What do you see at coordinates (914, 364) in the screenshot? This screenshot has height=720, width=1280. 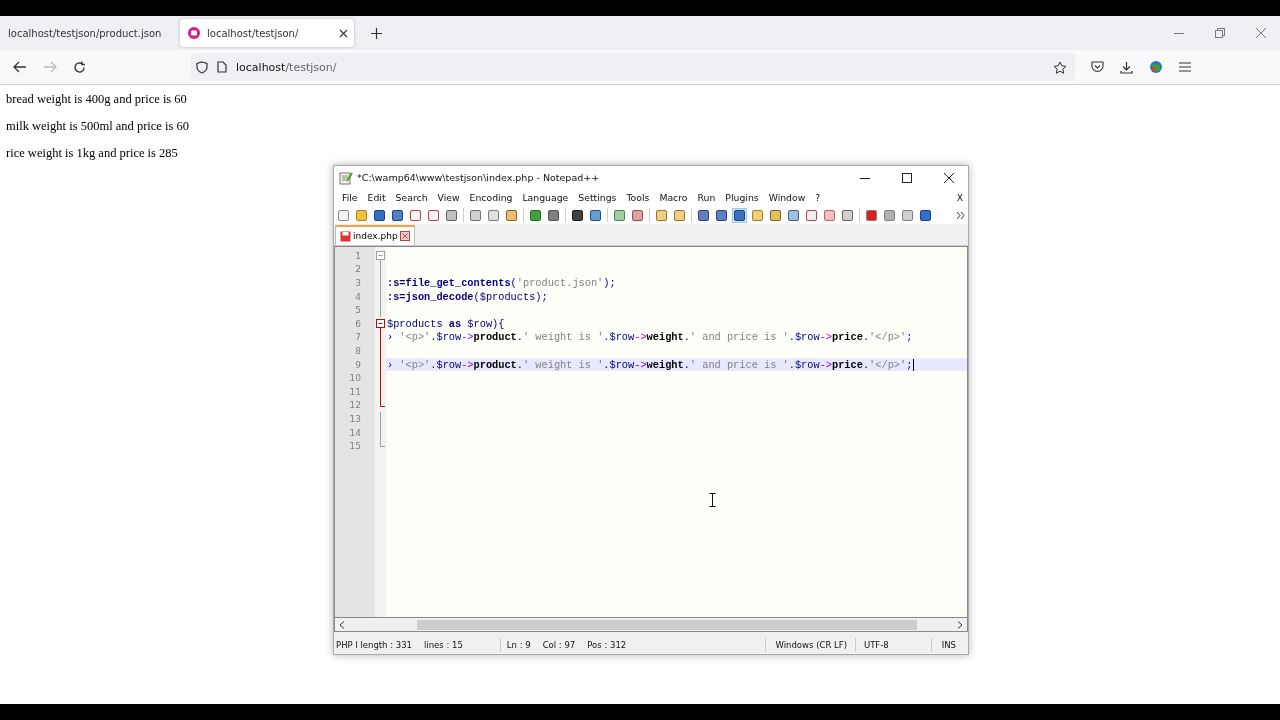 I see `text-caret` at bounding box center [914, 364].